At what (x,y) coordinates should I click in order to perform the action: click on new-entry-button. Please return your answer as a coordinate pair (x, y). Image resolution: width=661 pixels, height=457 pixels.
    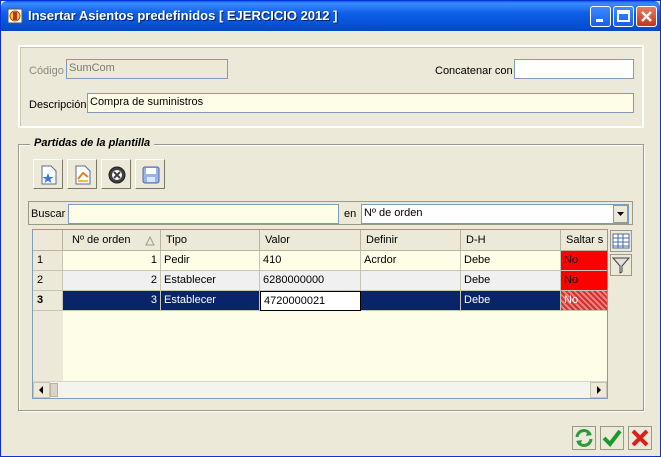
    Looking at the image, I should click on (48, 174).